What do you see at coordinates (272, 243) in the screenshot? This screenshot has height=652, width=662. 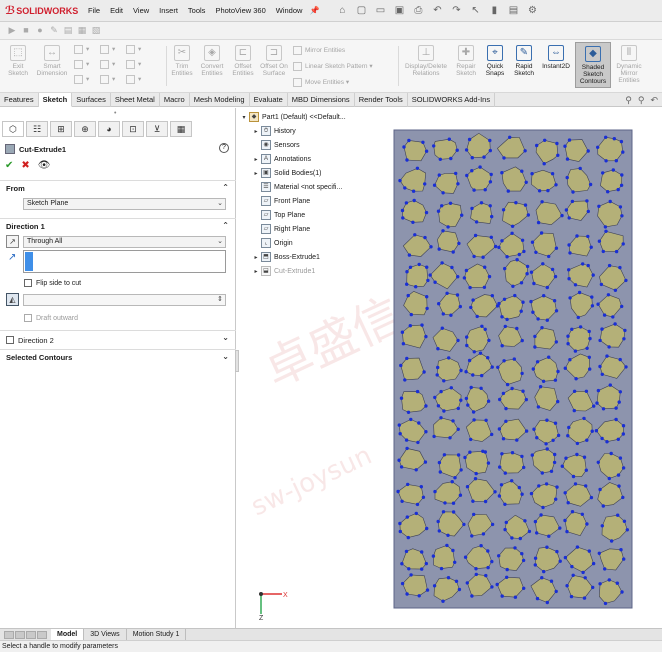 I see `tree-item-origin: ⌞ Origin` at bounding box center [272, 243].